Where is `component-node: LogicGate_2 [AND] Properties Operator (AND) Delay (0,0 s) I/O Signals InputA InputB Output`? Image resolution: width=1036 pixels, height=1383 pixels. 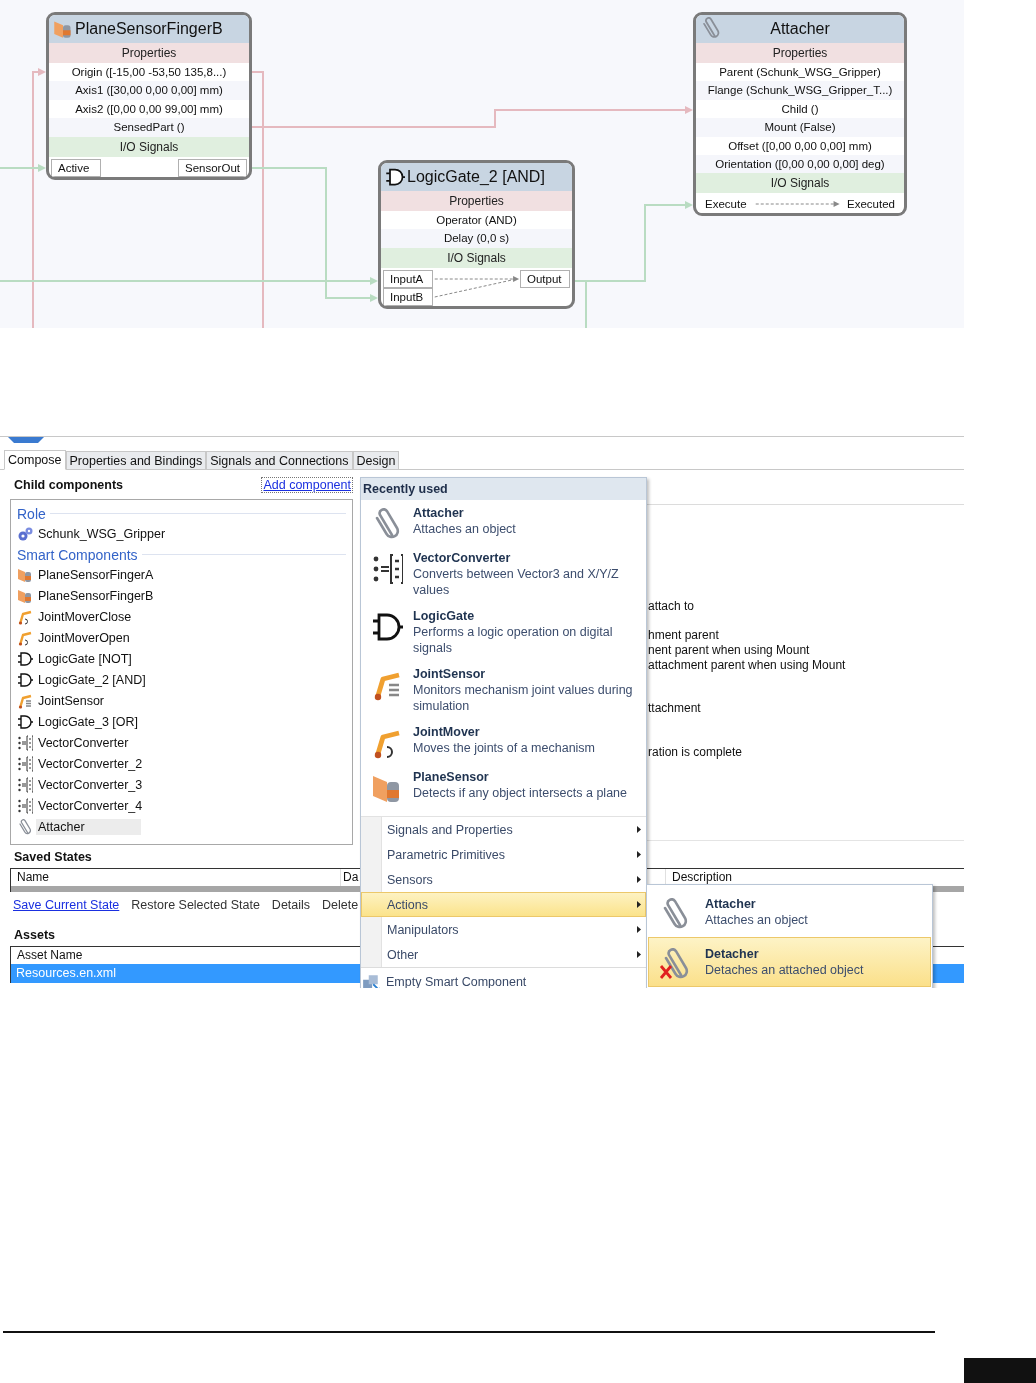
component-node: LogicGate_2 [AND] Properties Operator (AND) Delay (0,0 s) I/O Signals InputA InputB Output is located at coordinates (476, 234).